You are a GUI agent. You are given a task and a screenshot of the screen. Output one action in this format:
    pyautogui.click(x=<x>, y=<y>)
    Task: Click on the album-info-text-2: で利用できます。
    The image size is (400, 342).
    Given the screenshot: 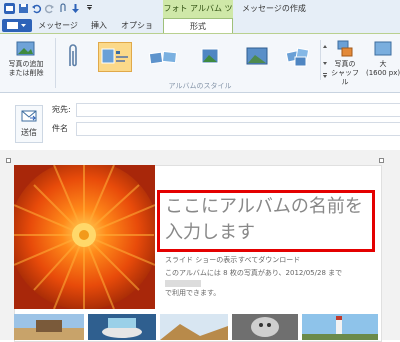 What is the action you would take?
    pyautogui.click(x=193, y=293)
    